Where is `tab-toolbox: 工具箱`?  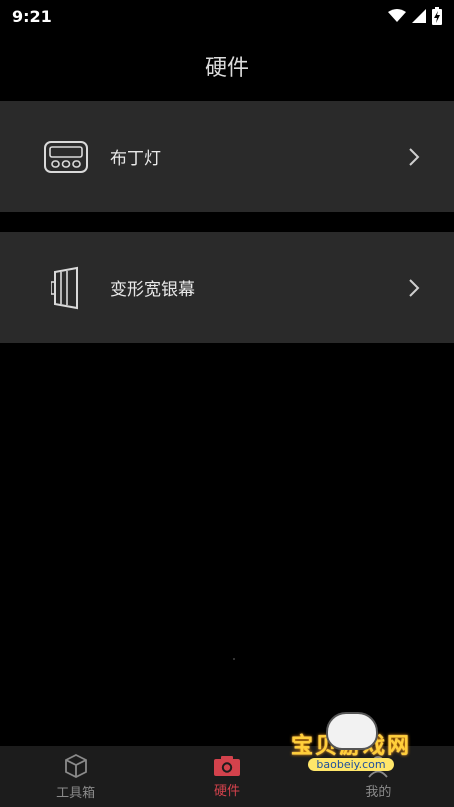 tab-toolbox: 工具箱 is located at coordinates (75, 776).